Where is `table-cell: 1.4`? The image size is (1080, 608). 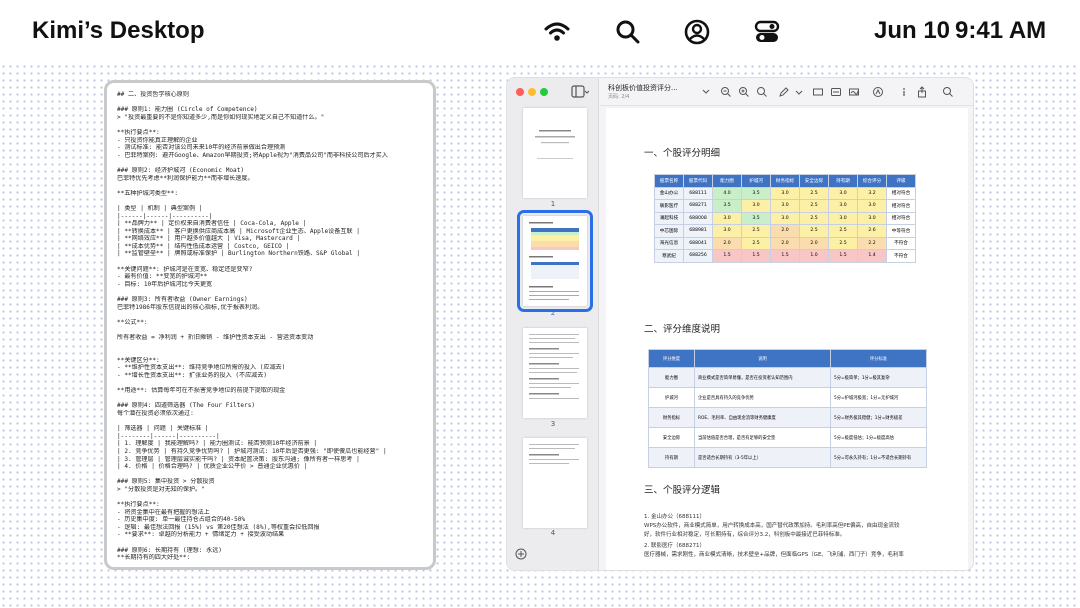 table-cell: 1.4 is located at coordinates (872, 256).